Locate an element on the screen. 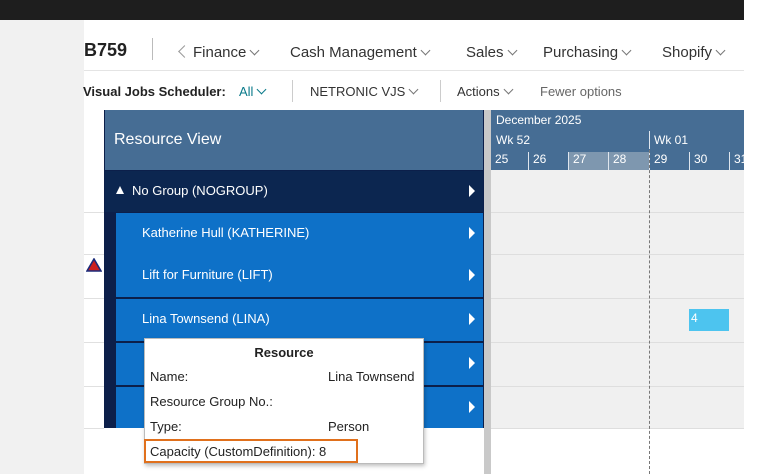  week-label: Wk 52 is located at coordinates (513, 140).